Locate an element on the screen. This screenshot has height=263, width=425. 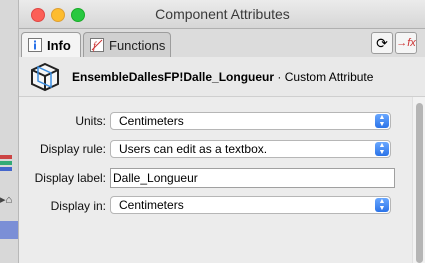
refresh-button: ⟳ is located at coordinates (382, 43).